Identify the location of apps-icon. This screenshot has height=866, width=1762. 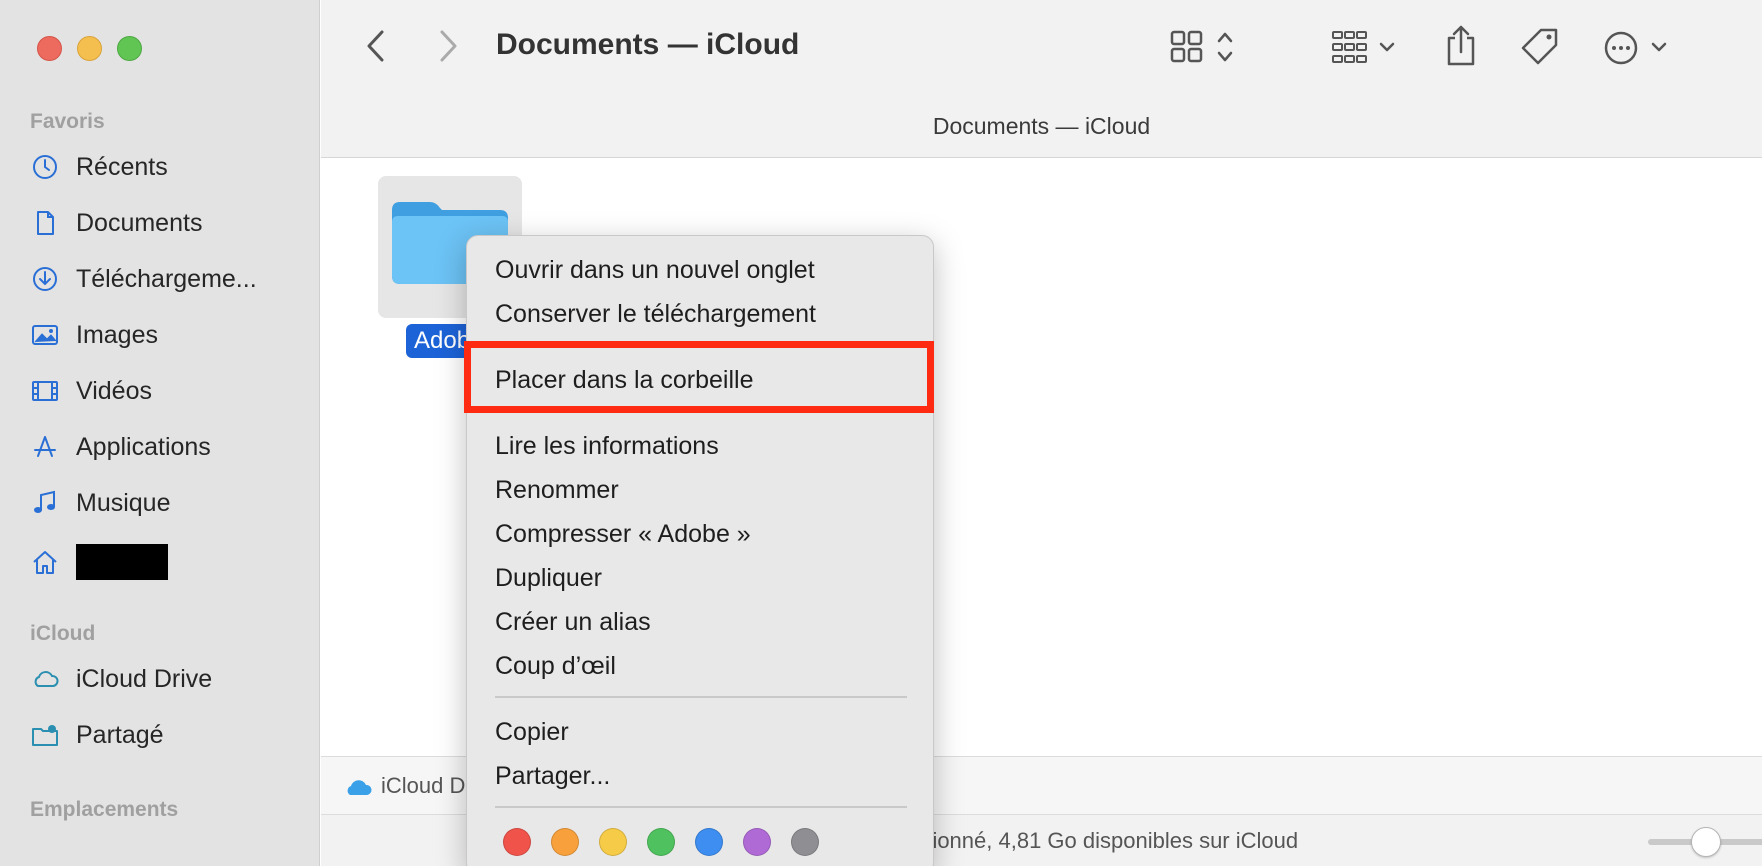
(49, 447).